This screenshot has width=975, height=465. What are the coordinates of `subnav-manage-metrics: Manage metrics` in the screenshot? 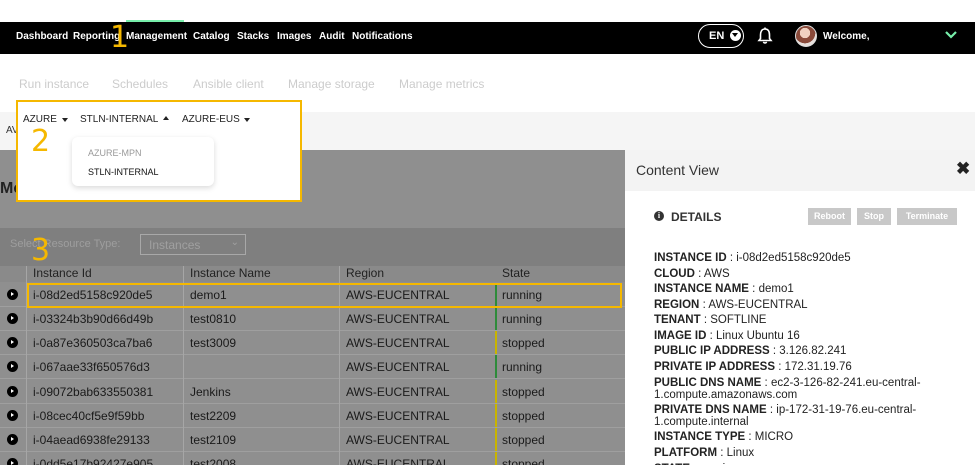 It's located at (441, 84).